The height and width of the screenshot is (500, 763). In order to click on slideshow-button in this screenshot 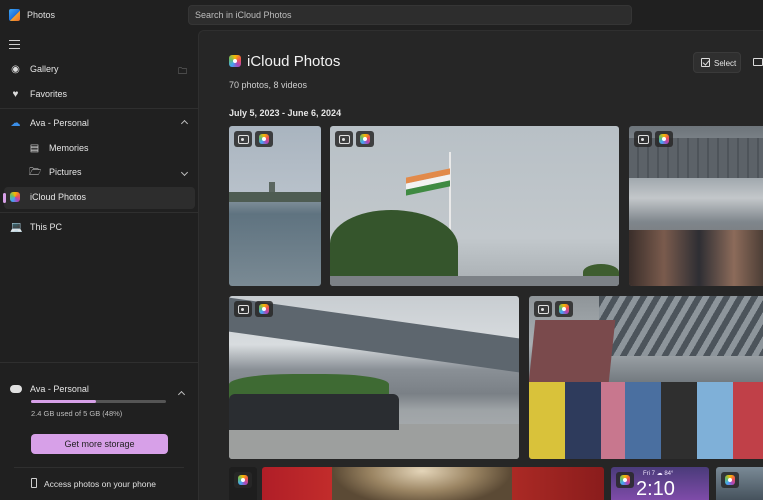, I will do `click(757, 62)`.